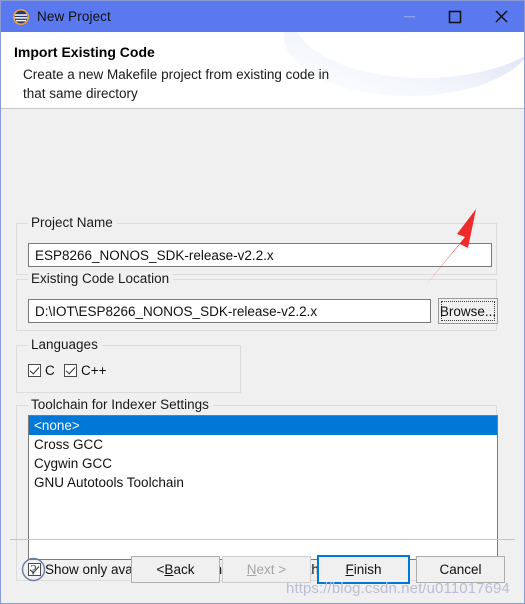  What do you see at coordinates (120, 404) in the screenshot?
I see `toolchain-group-label: Toolchain for Indexer Settings` at bounding box center [120, 404].